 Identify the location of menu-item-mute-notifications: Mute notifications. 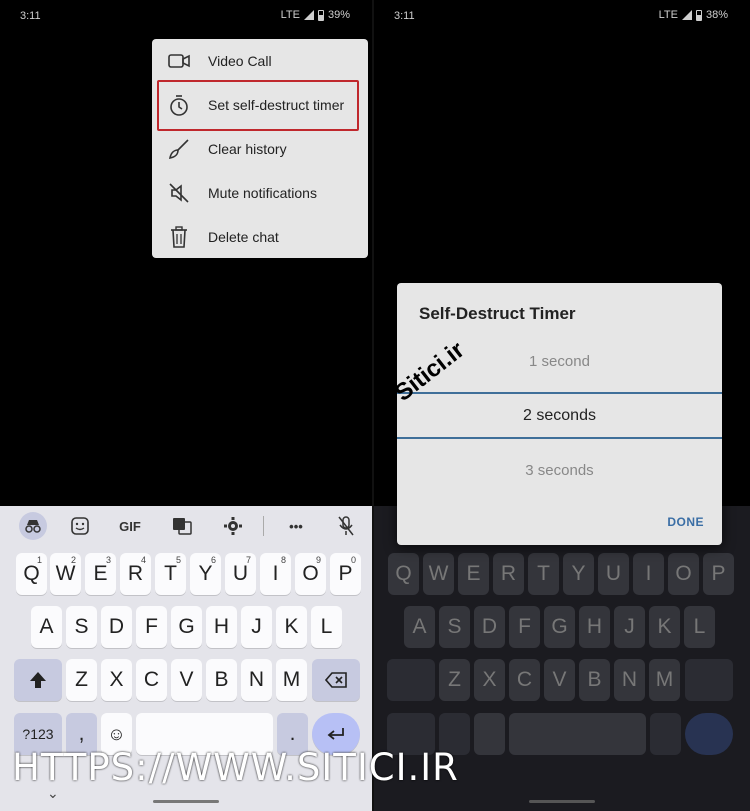
(260, 193).